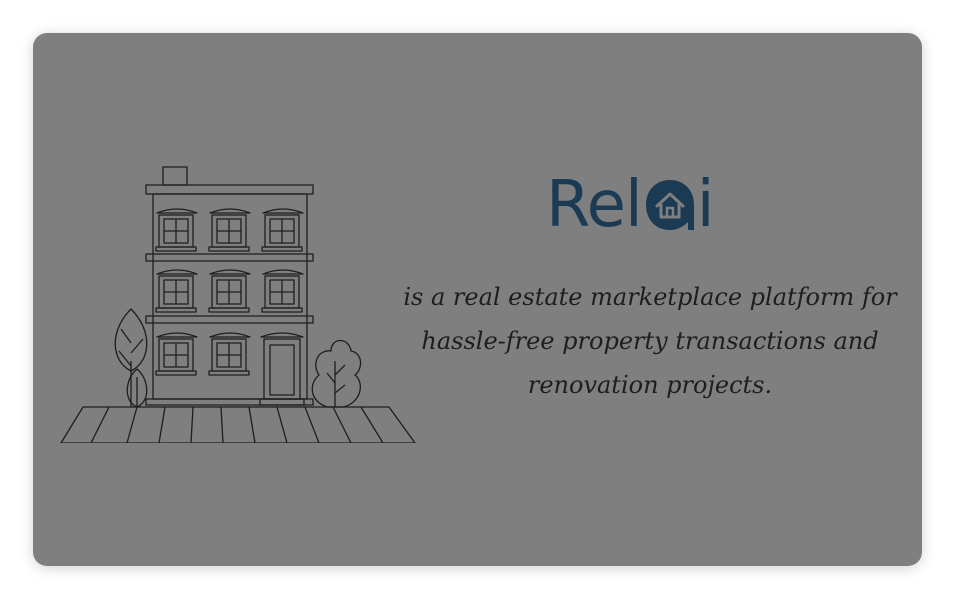 This screenshot has width=955, height=599. Describe the element at coordinates (705, 205) in the screenshot. I see `logo-text-suffix: i` at that location.